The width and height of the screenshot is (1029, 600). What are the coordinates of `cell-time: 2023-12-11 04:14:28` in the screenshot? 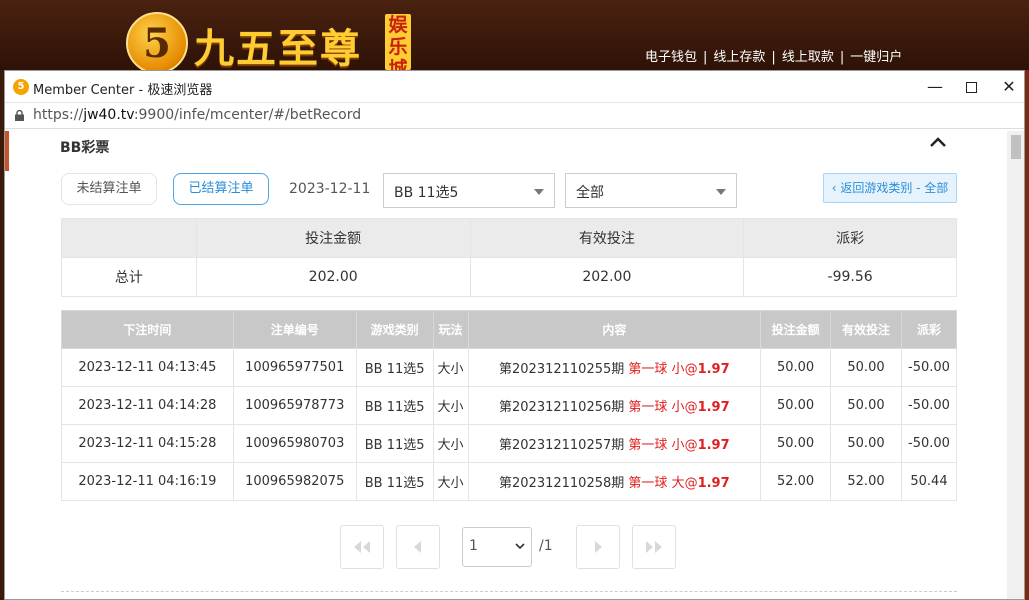 It's located at (147, 405).